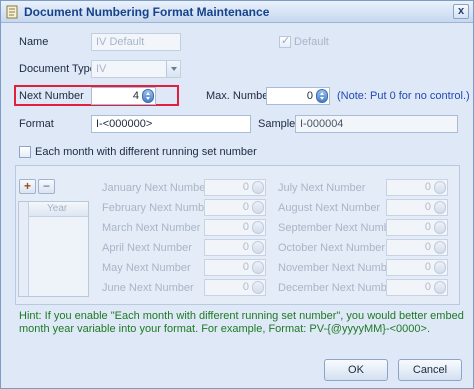 Image resolution: width=474 pixels, height=389 pixels. I want to click on sample-field: I-000004, so click(376, 124).